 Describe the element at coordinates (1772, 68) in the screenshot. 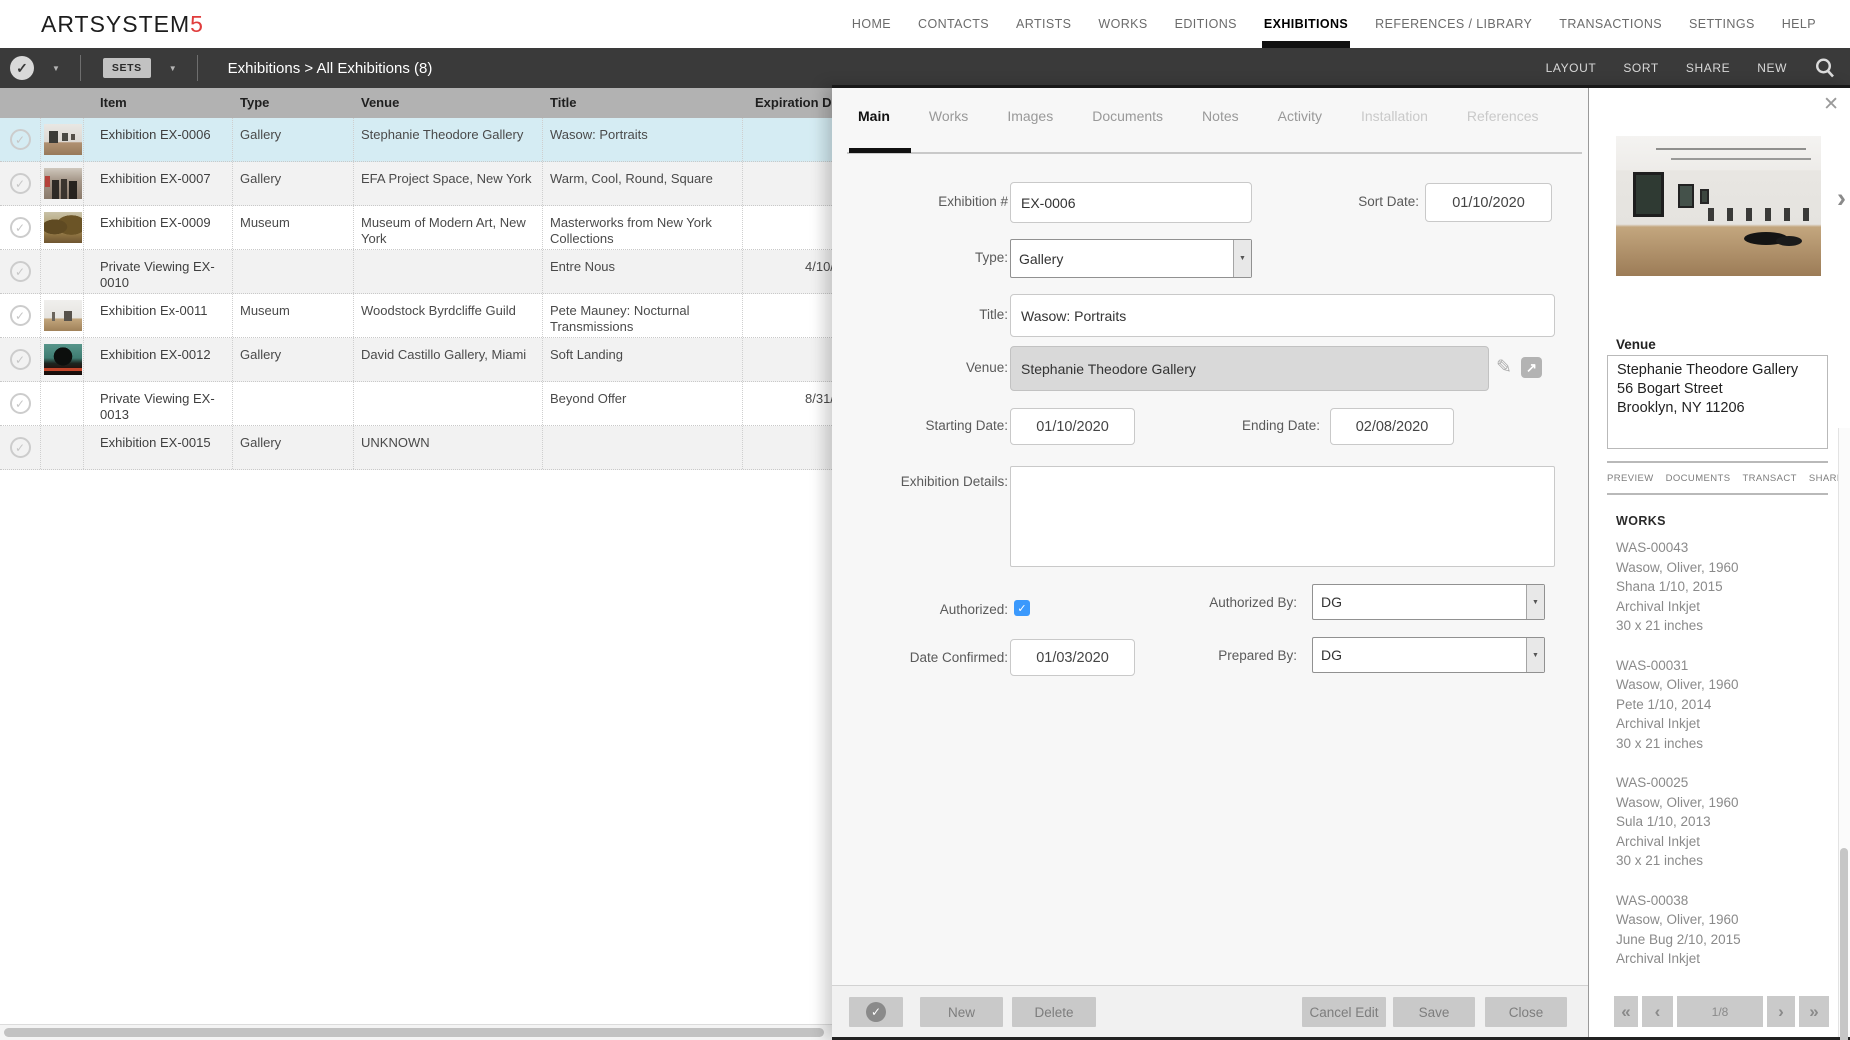

I see `new-button: NEW` at that location.